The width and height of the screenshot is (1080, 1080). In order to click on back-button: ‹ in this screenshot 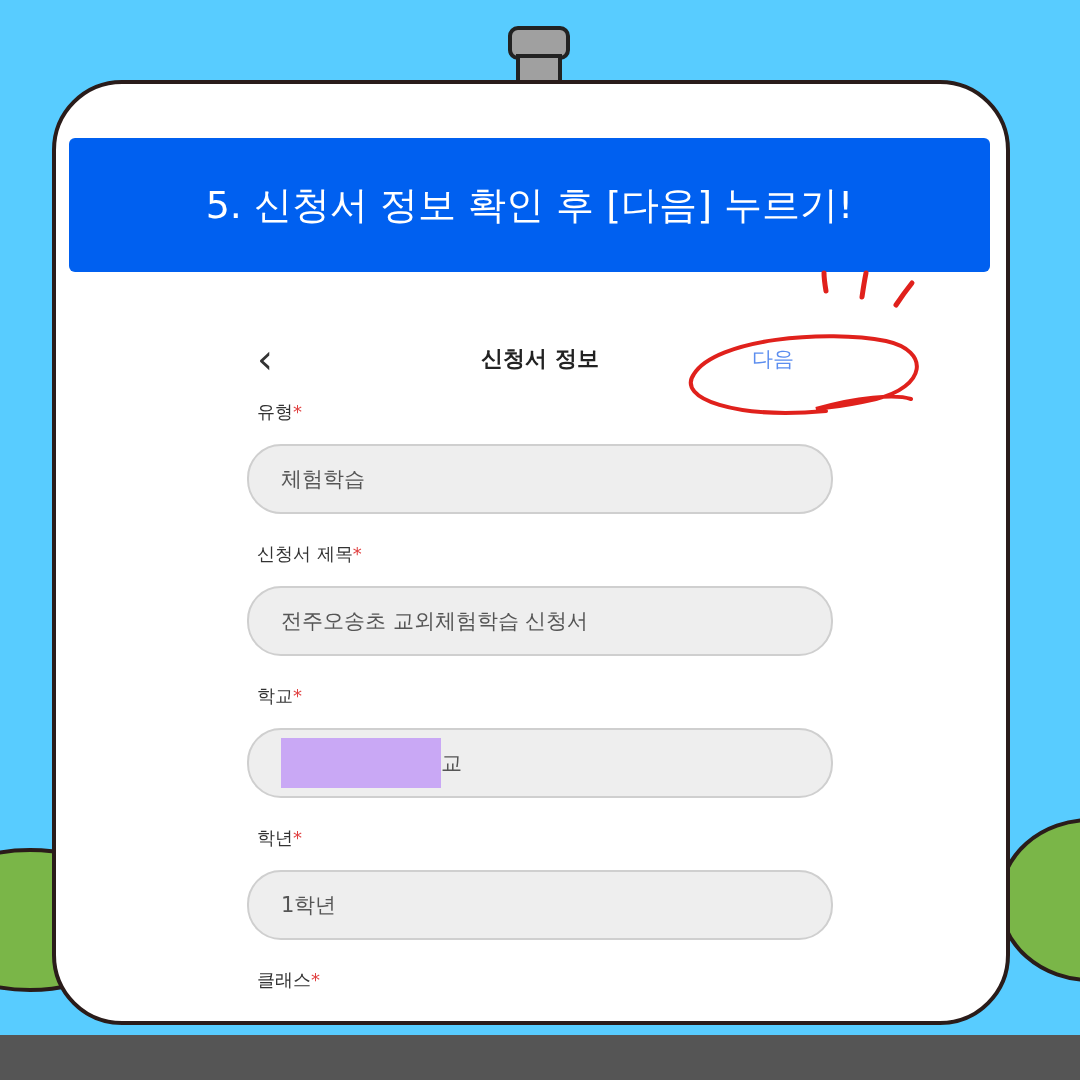, I will do `click(265, 359)`.